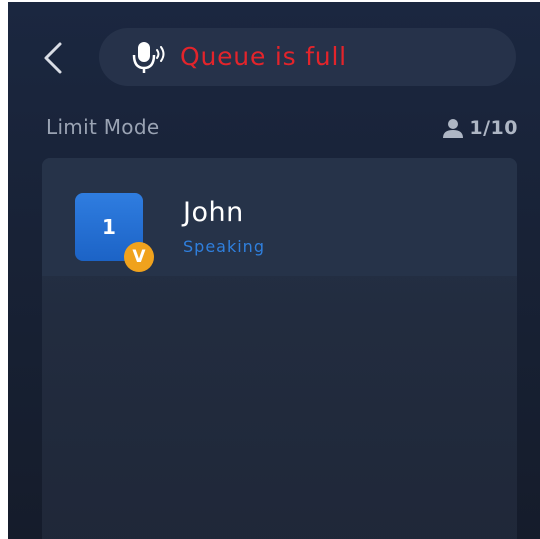  Describe the element at coordinates (139, 257) in the screenshot. I see `vip-badge: V` at that location.